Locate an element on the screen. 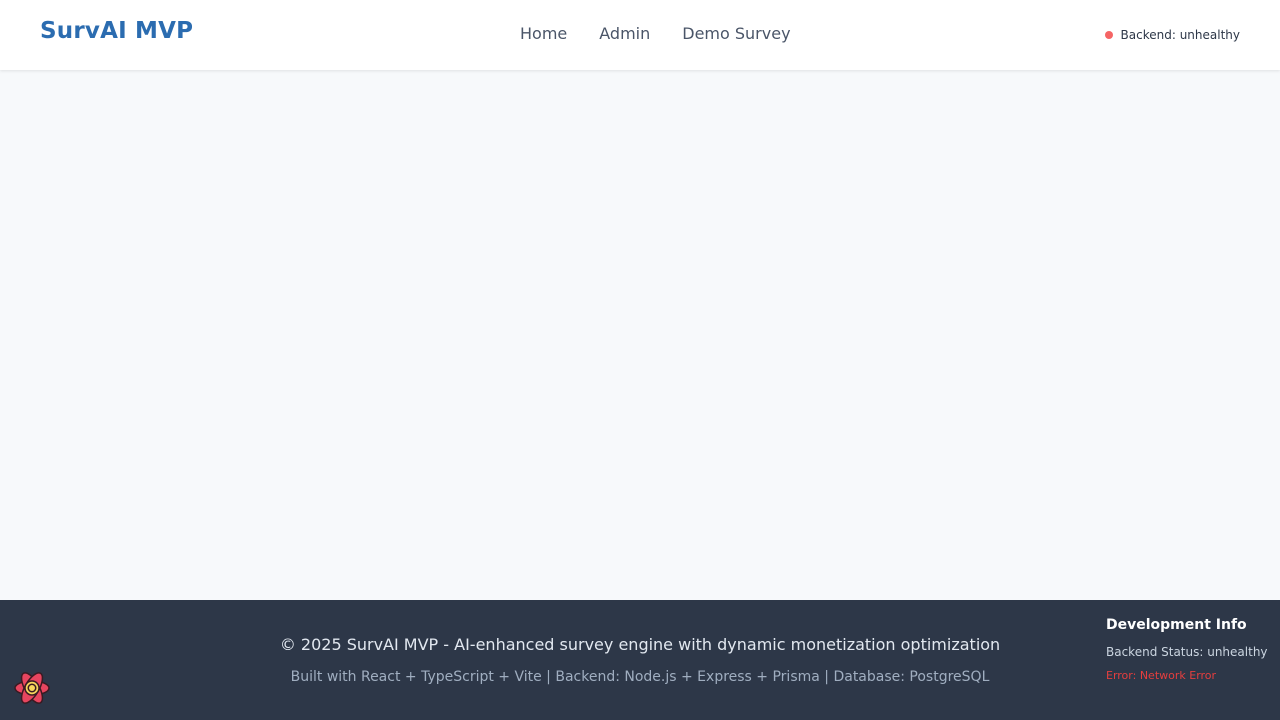  status-dot-icon is located at coordinates (1108, 35).